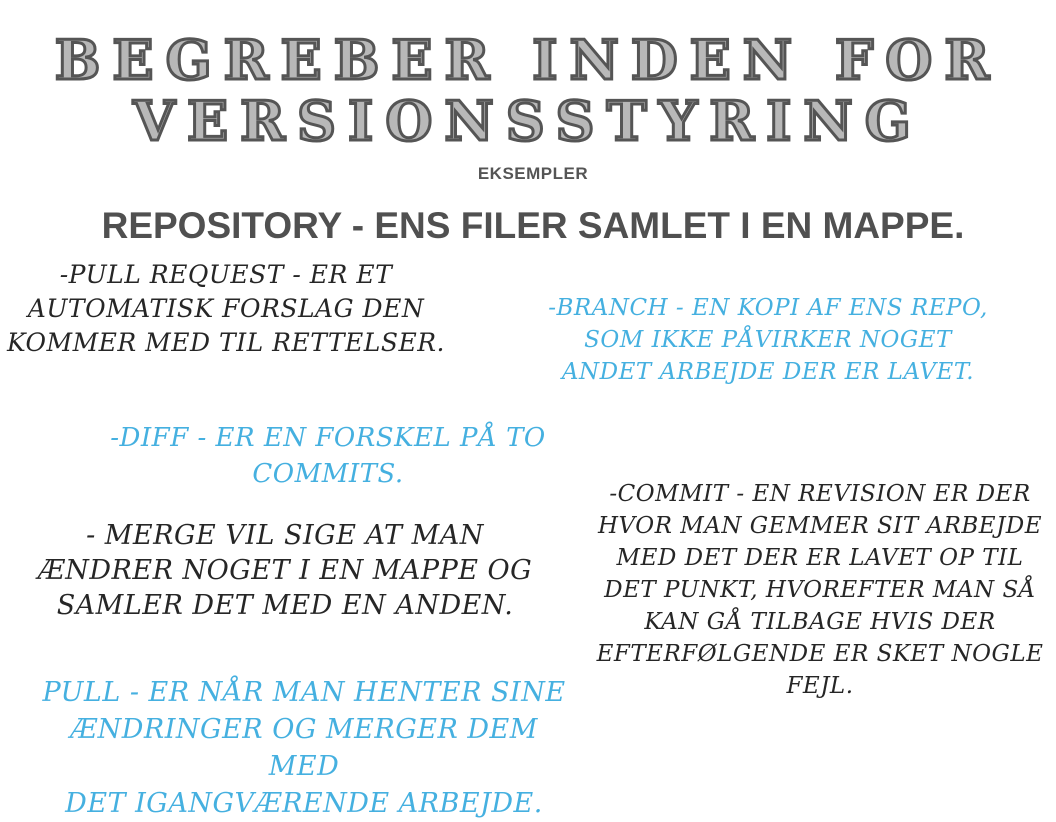 The width and height of the screenshot is (1056, 822). I want to click on page-title-line-2: VERSIONSSTYRING, so click(527, 121).